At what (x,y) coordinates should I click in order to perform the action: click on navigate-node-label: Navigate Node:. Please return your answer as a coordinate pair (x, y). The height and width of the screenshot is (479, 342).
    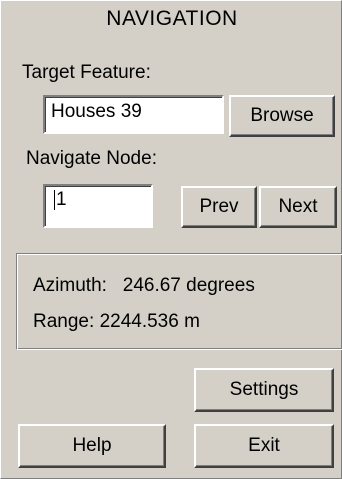
    Looking at the image, I should click on (91, 158).